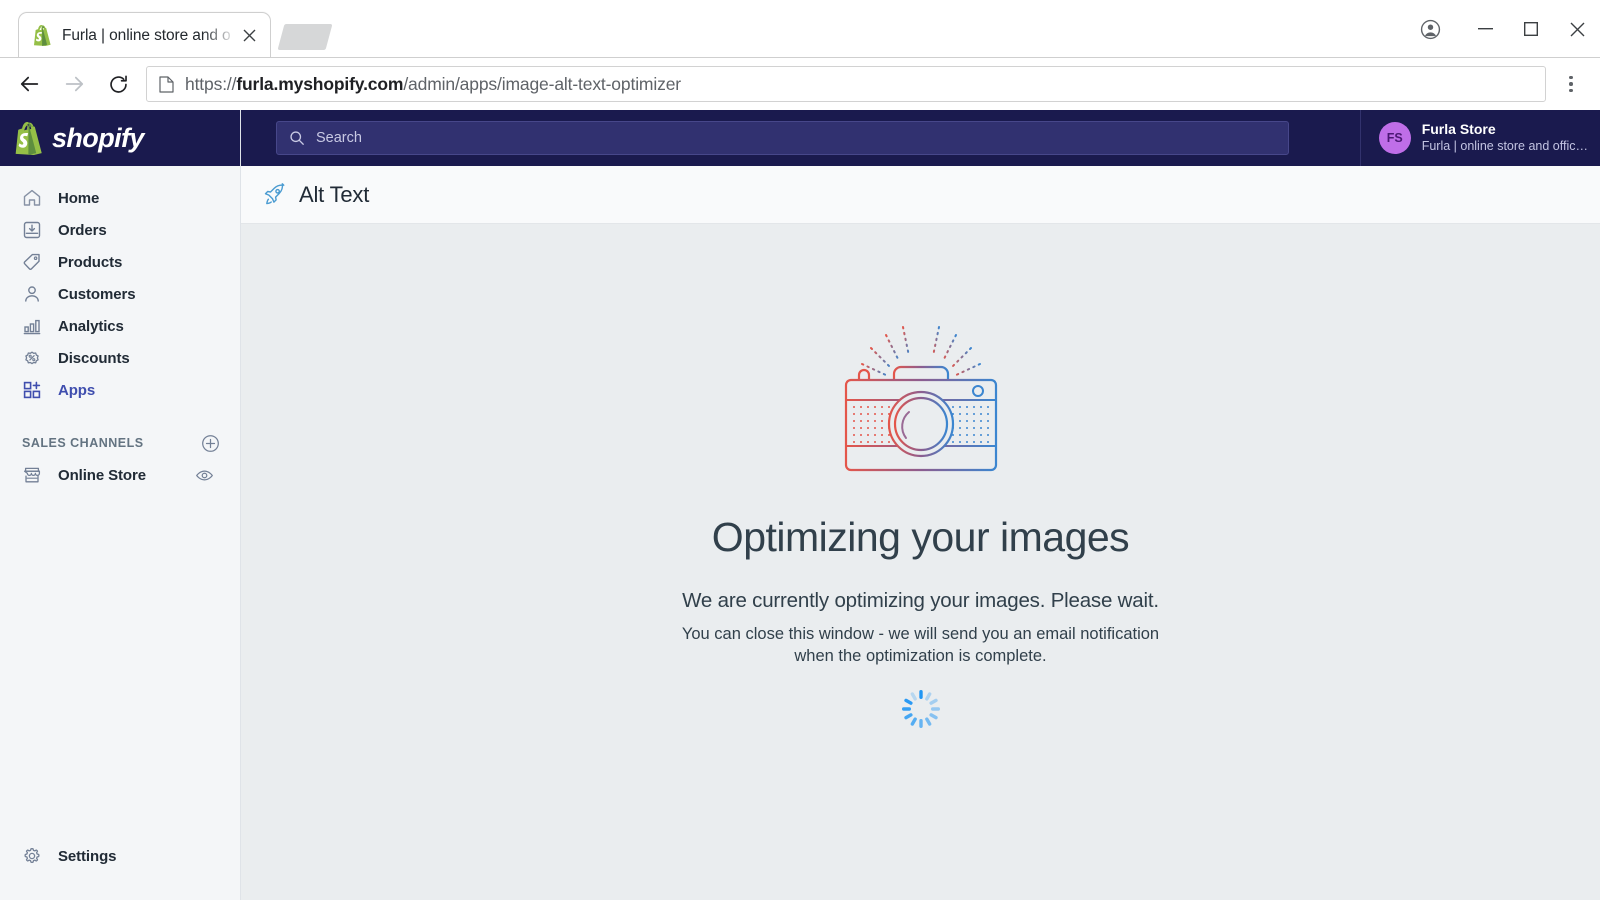 This screenshot has height=900, width=1600. I want to click on shopify-wordmark: shopify, so click(98, 137).